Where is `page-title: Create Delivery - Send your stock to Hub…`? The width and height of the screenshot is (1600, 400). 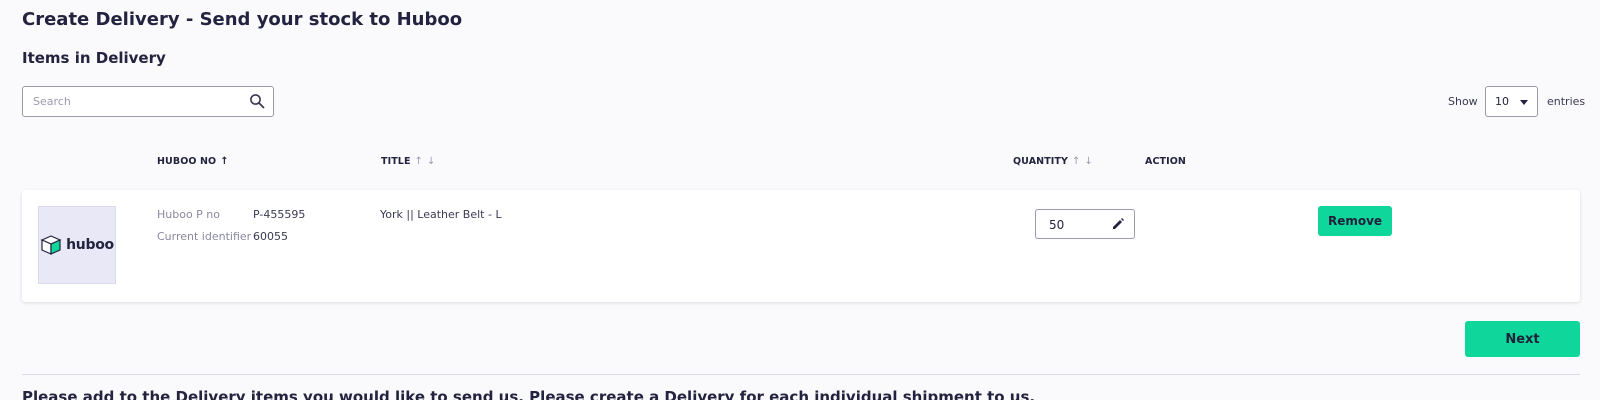
page-title: Create Delivery - Send your stock to Hub… is located at coordinates (242, 19).